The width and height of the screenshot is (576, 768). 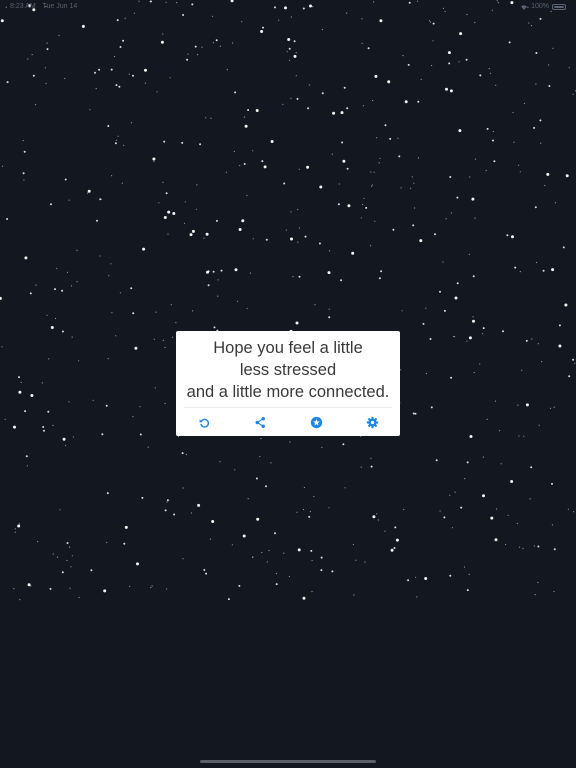 I want to click on settings-button, so click(x=372, y=422).